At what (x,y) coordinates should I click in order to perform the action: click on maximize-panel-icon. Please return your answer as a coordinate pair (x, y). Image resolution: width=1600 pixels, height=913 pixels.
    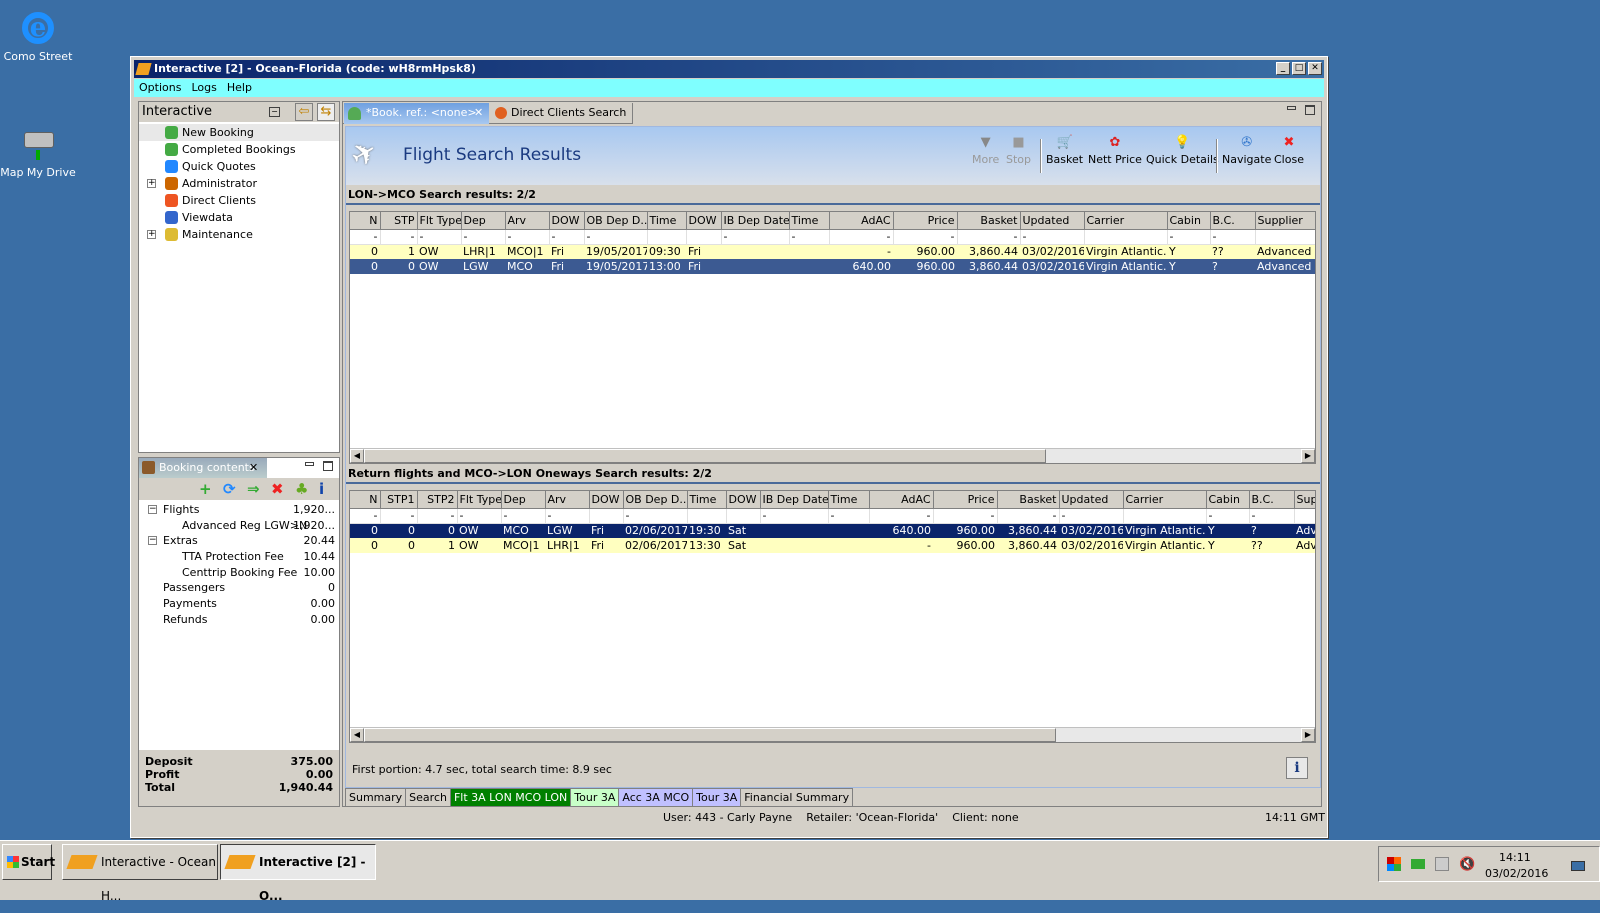
    Looking at the image, I should click on (328, 466).